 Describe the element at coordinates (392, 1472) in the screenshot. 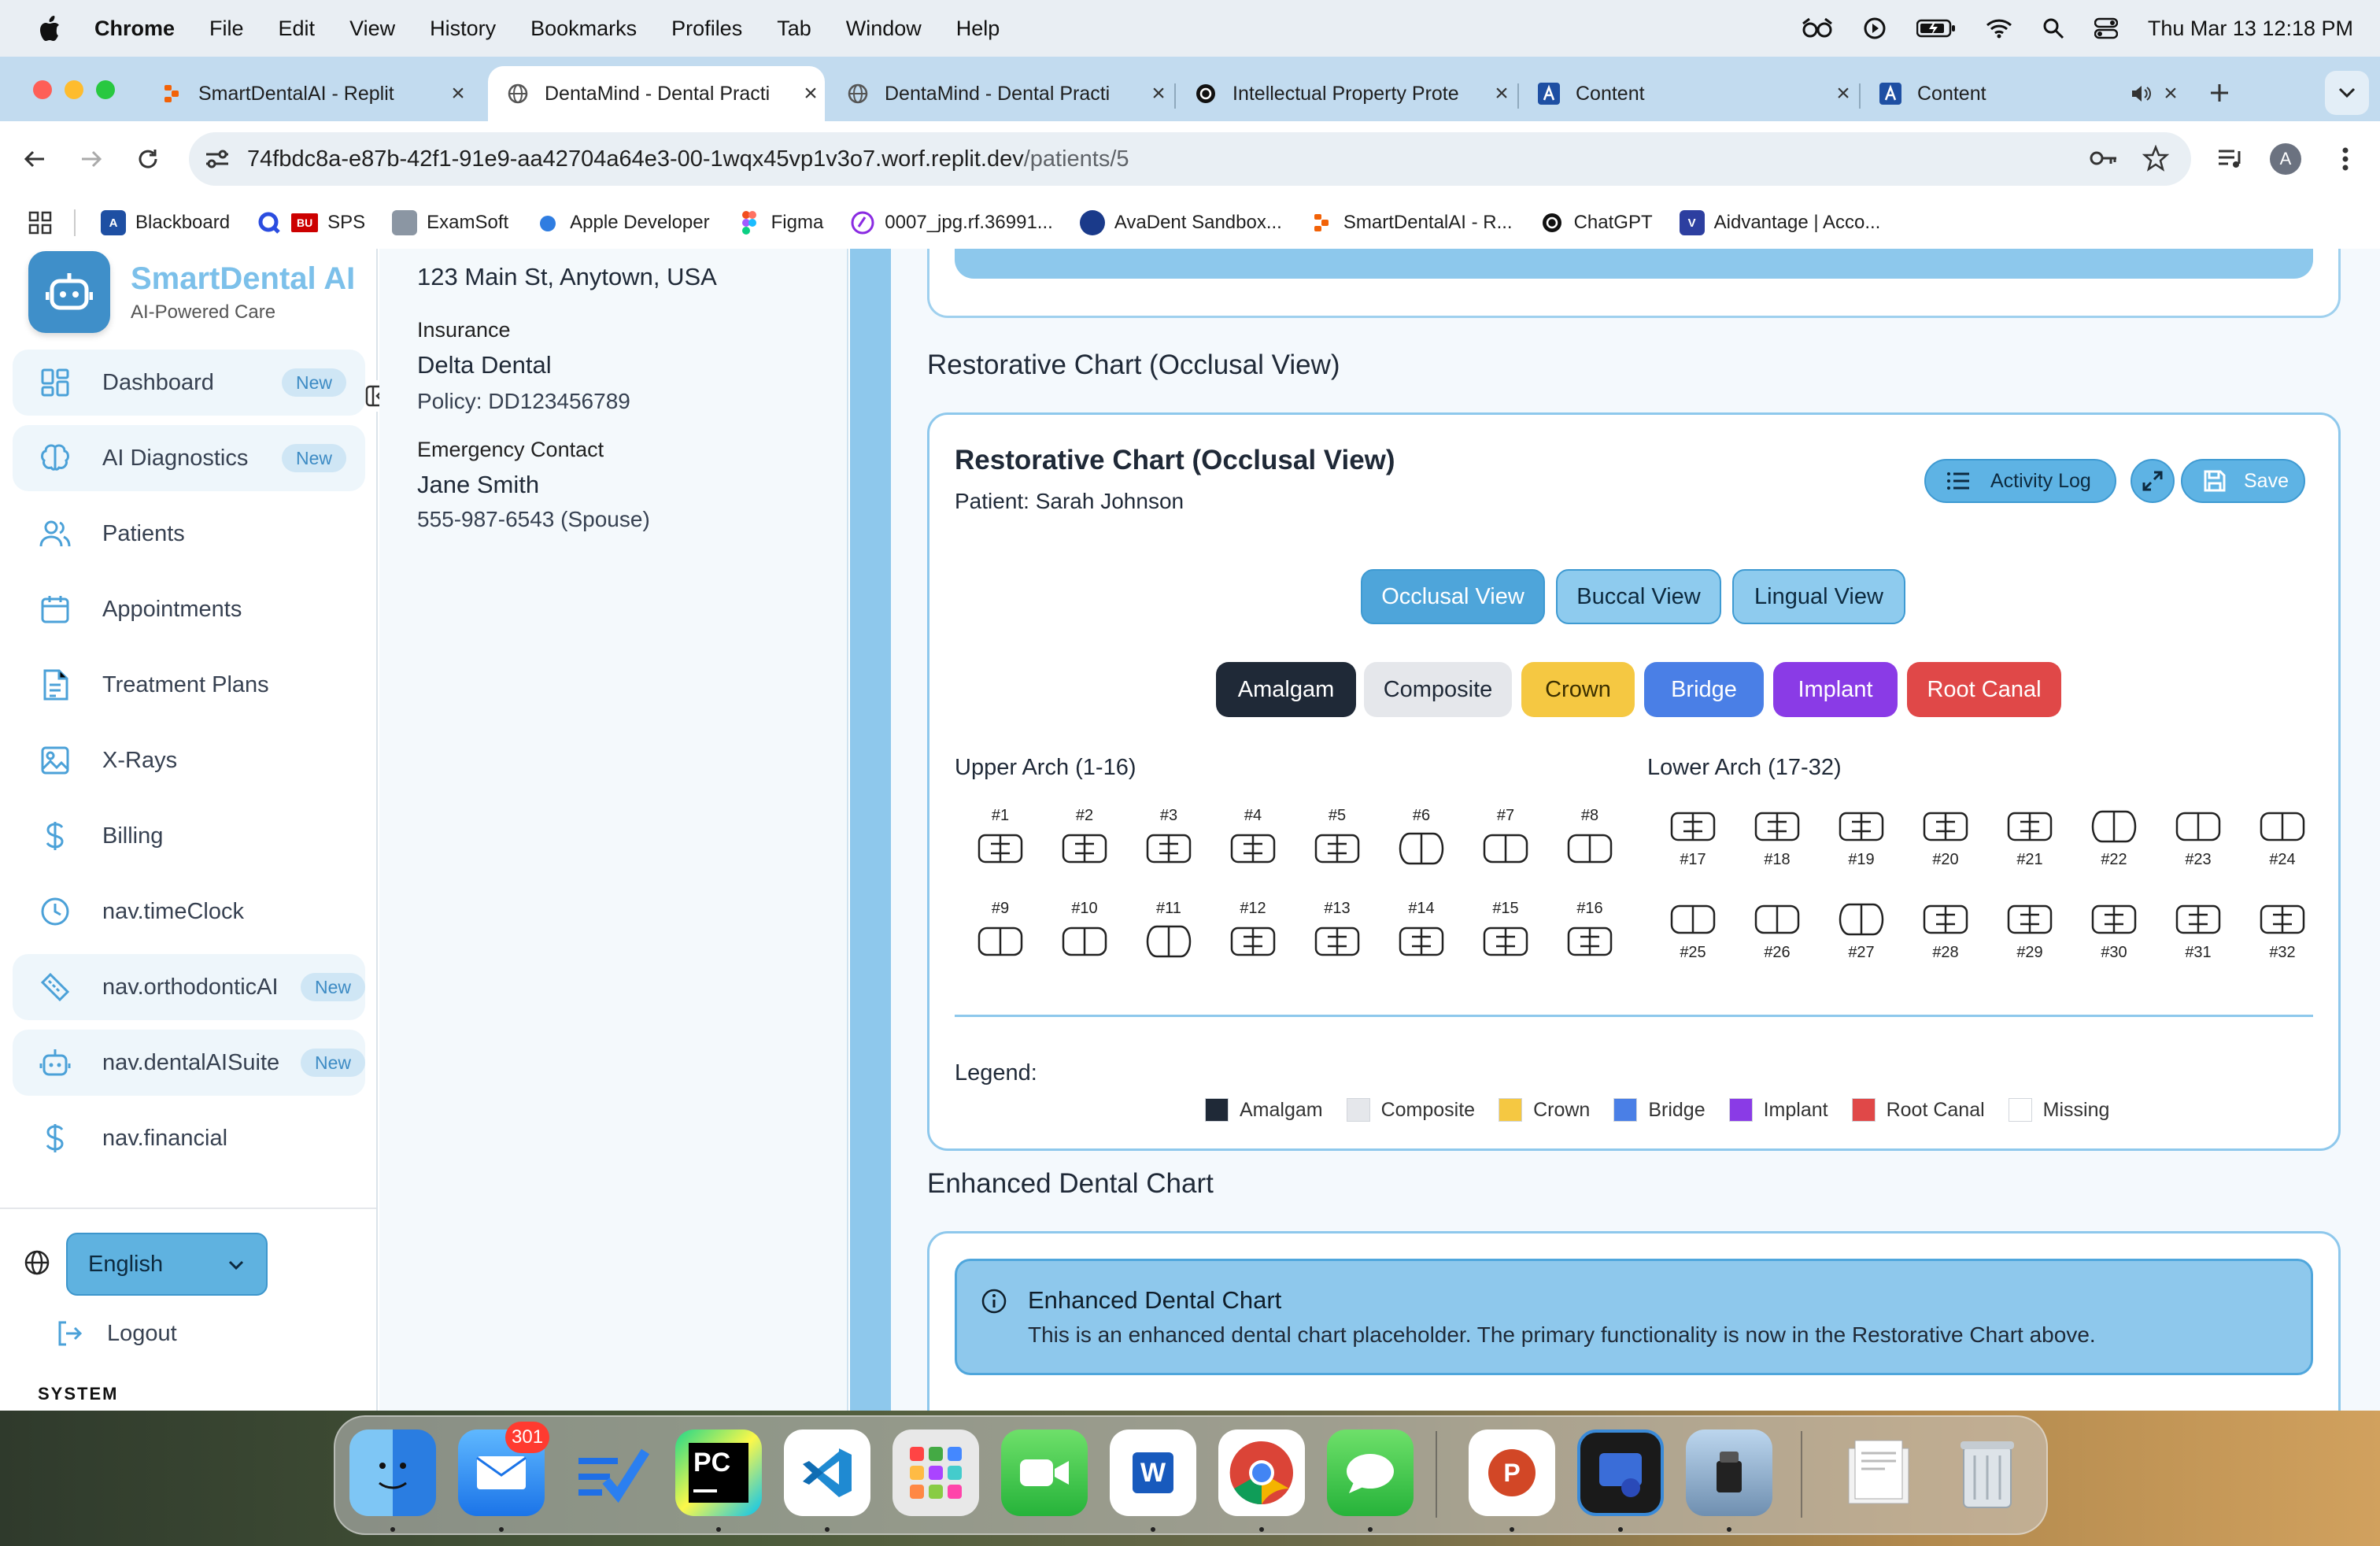

I see `finder-icon` at that location.